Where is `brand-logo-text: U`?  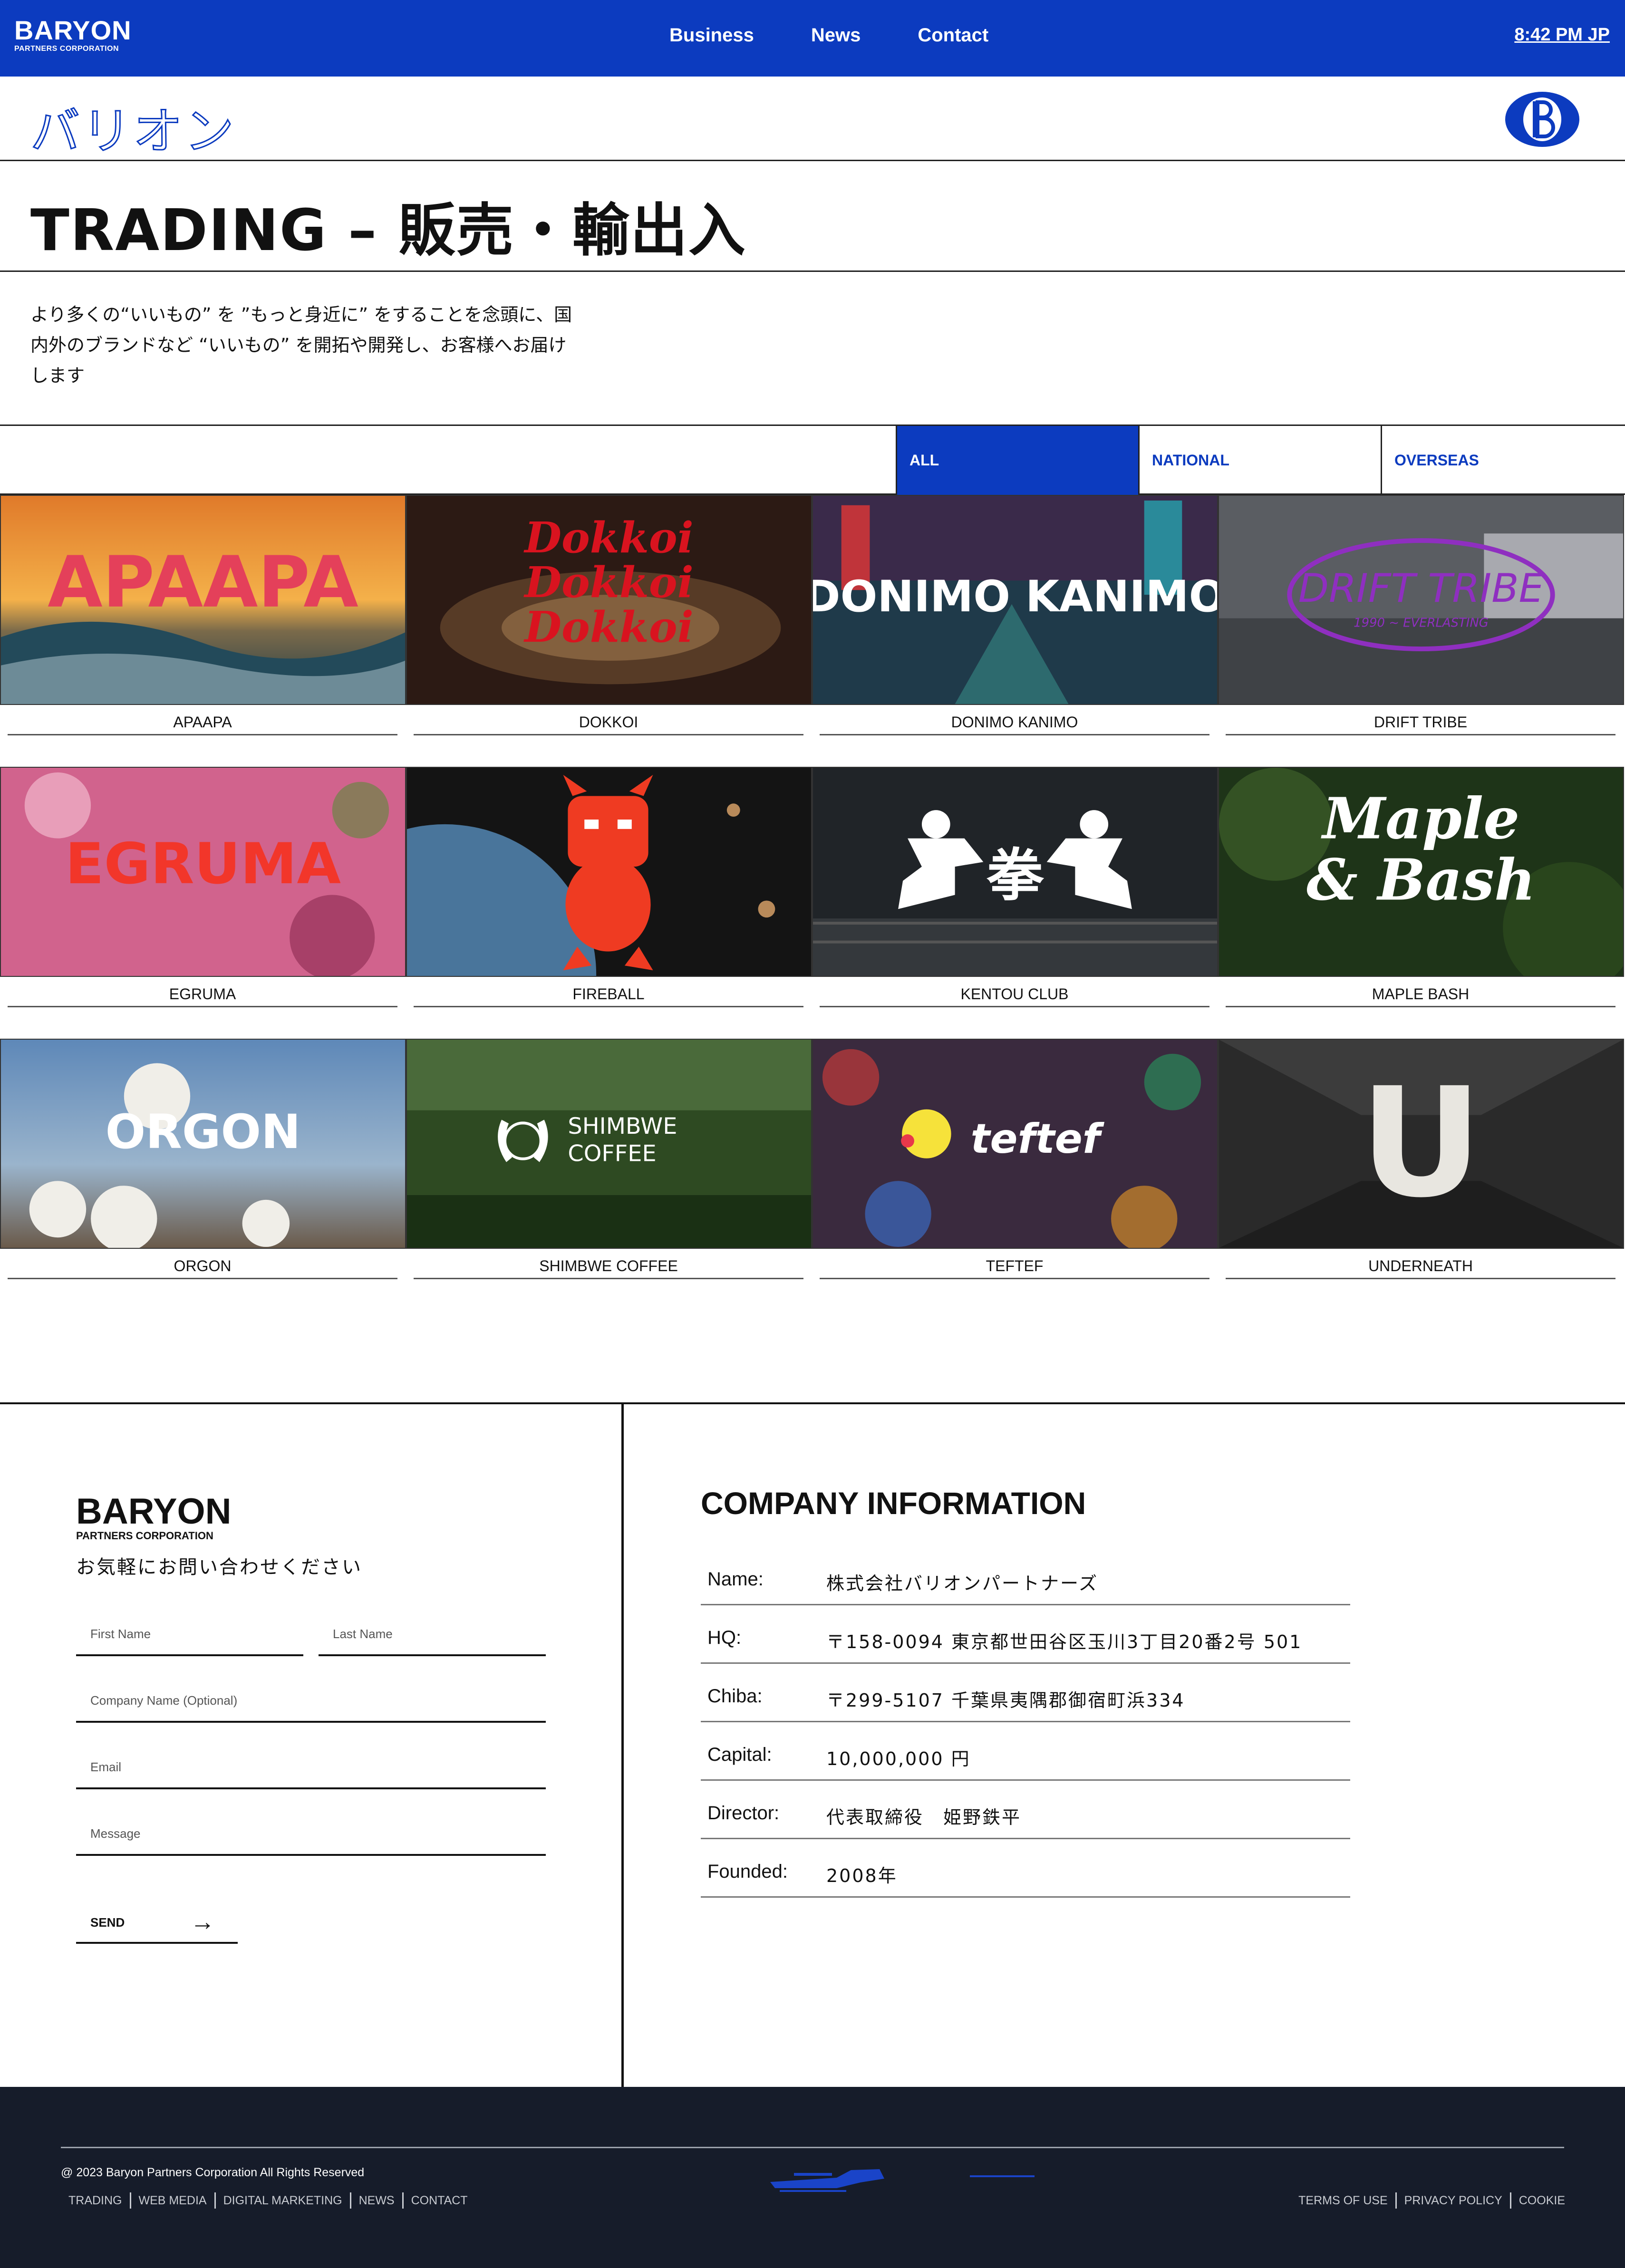 brand-logo-text: U is located at coordinates (1422, 1143).